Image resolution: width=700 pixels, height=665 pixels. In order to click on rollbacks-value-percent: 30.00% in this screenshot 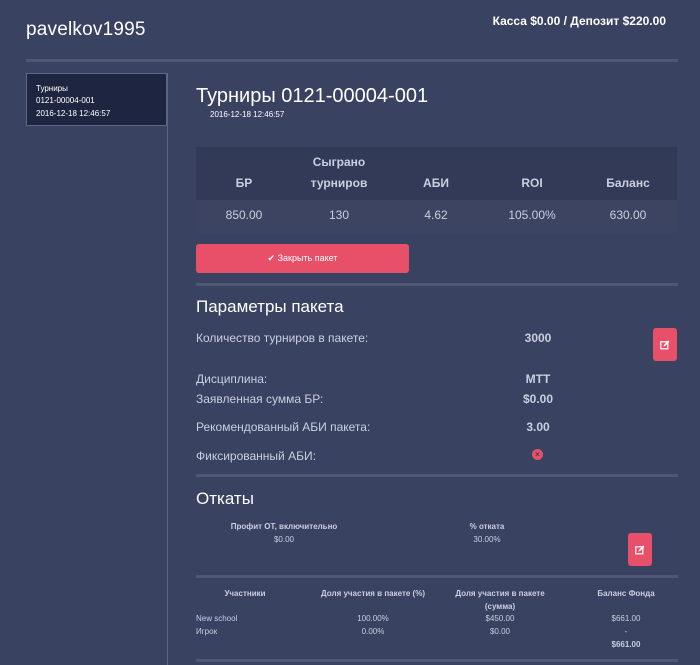, I will do `click(487, 539)`.